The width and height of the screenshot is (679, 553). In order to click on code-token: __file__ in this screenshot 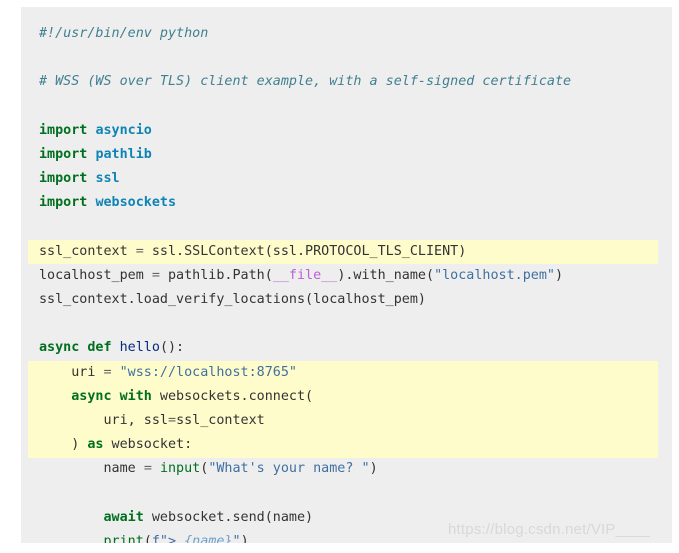, I will do `click(305, 275)`.